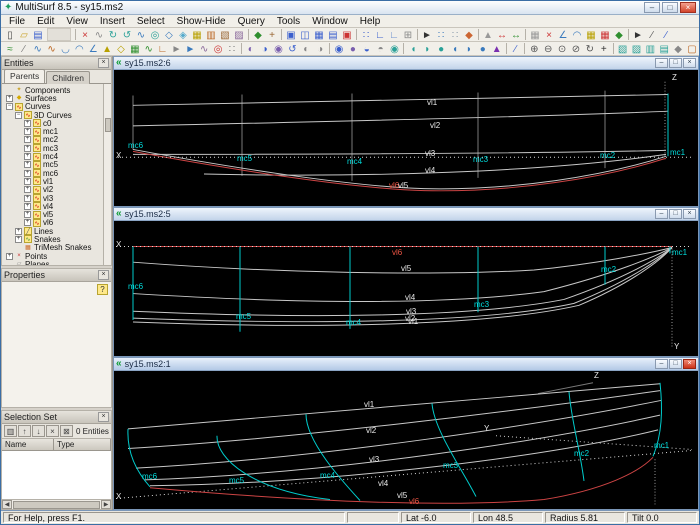  Describe the element at coordinates (52, 431) in the screenshot. I see `remove-item-icon: ×` at that location.